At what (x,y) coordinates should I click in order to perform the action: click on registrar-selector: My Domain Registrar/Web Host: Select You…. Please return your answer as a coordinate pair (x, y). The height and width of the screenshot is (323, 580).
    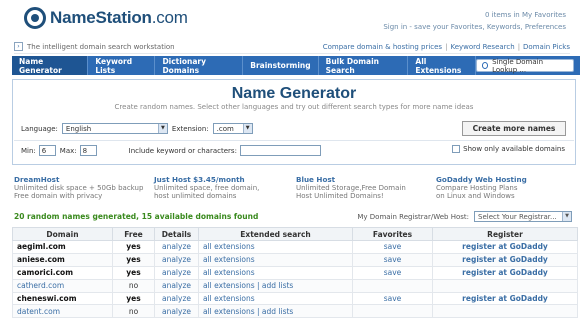
    Looking at the image, I should click on (464, 216).